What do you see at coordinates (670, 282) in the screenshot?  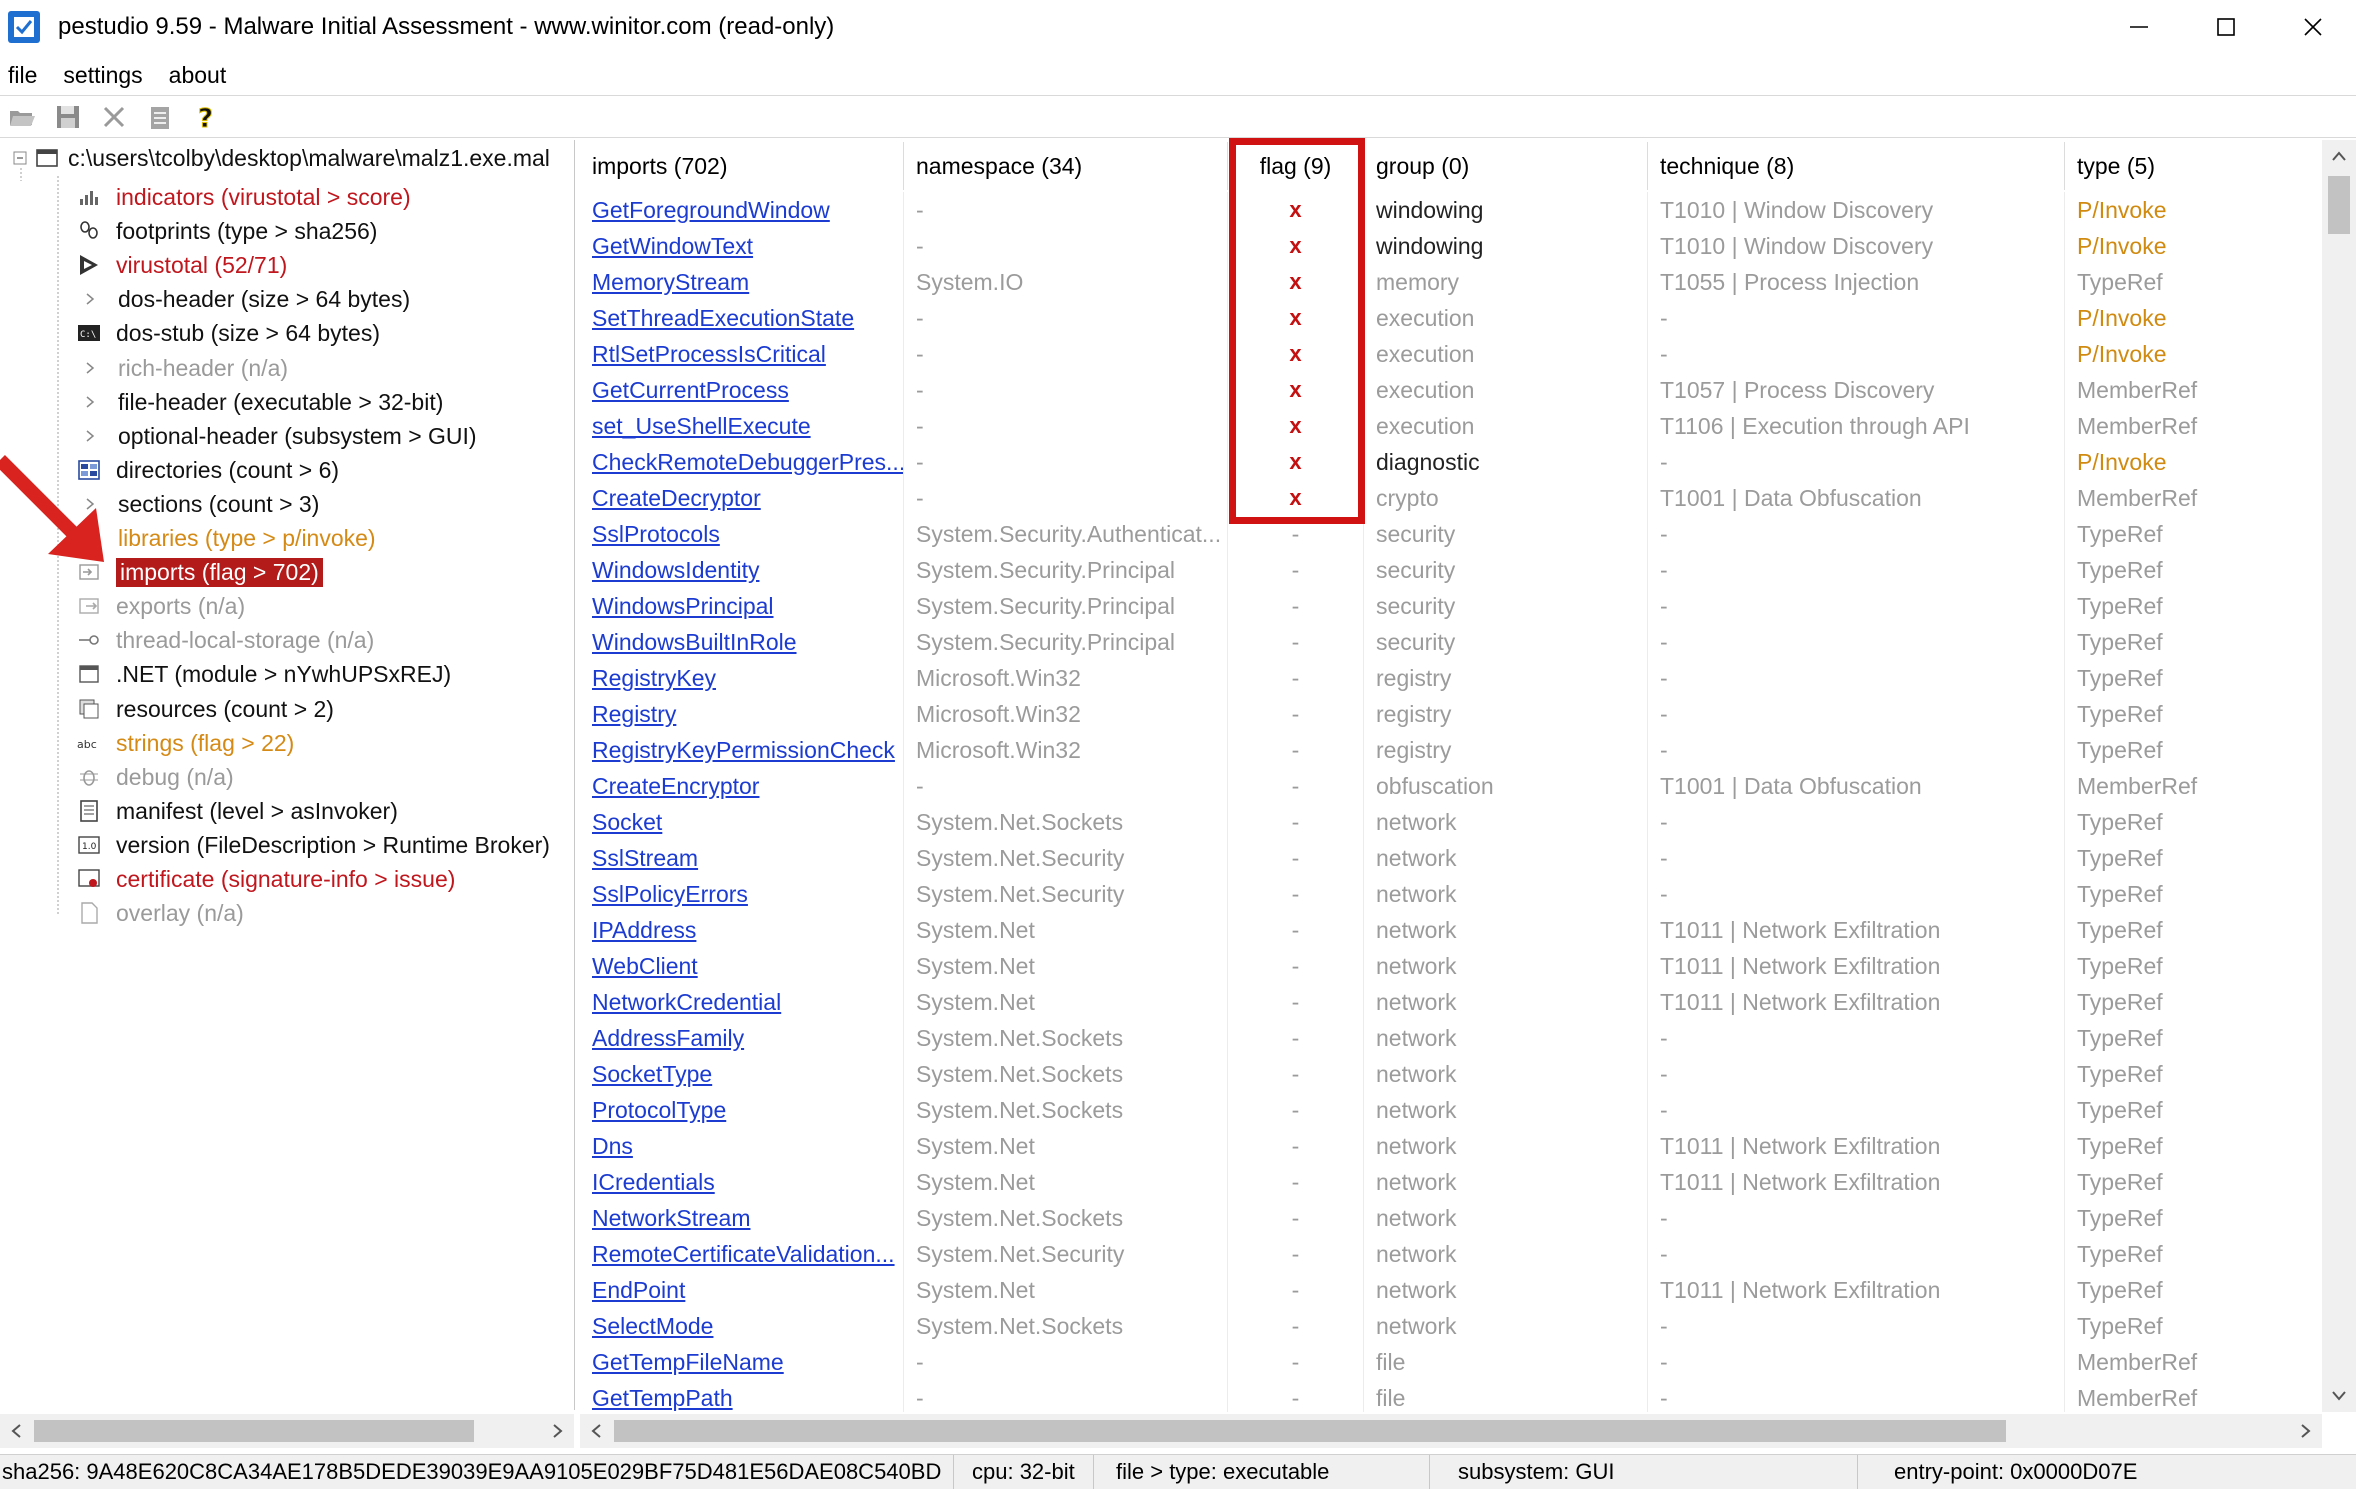 I see `import-name-link: MemoryStream` at bounding box center [670, 282].